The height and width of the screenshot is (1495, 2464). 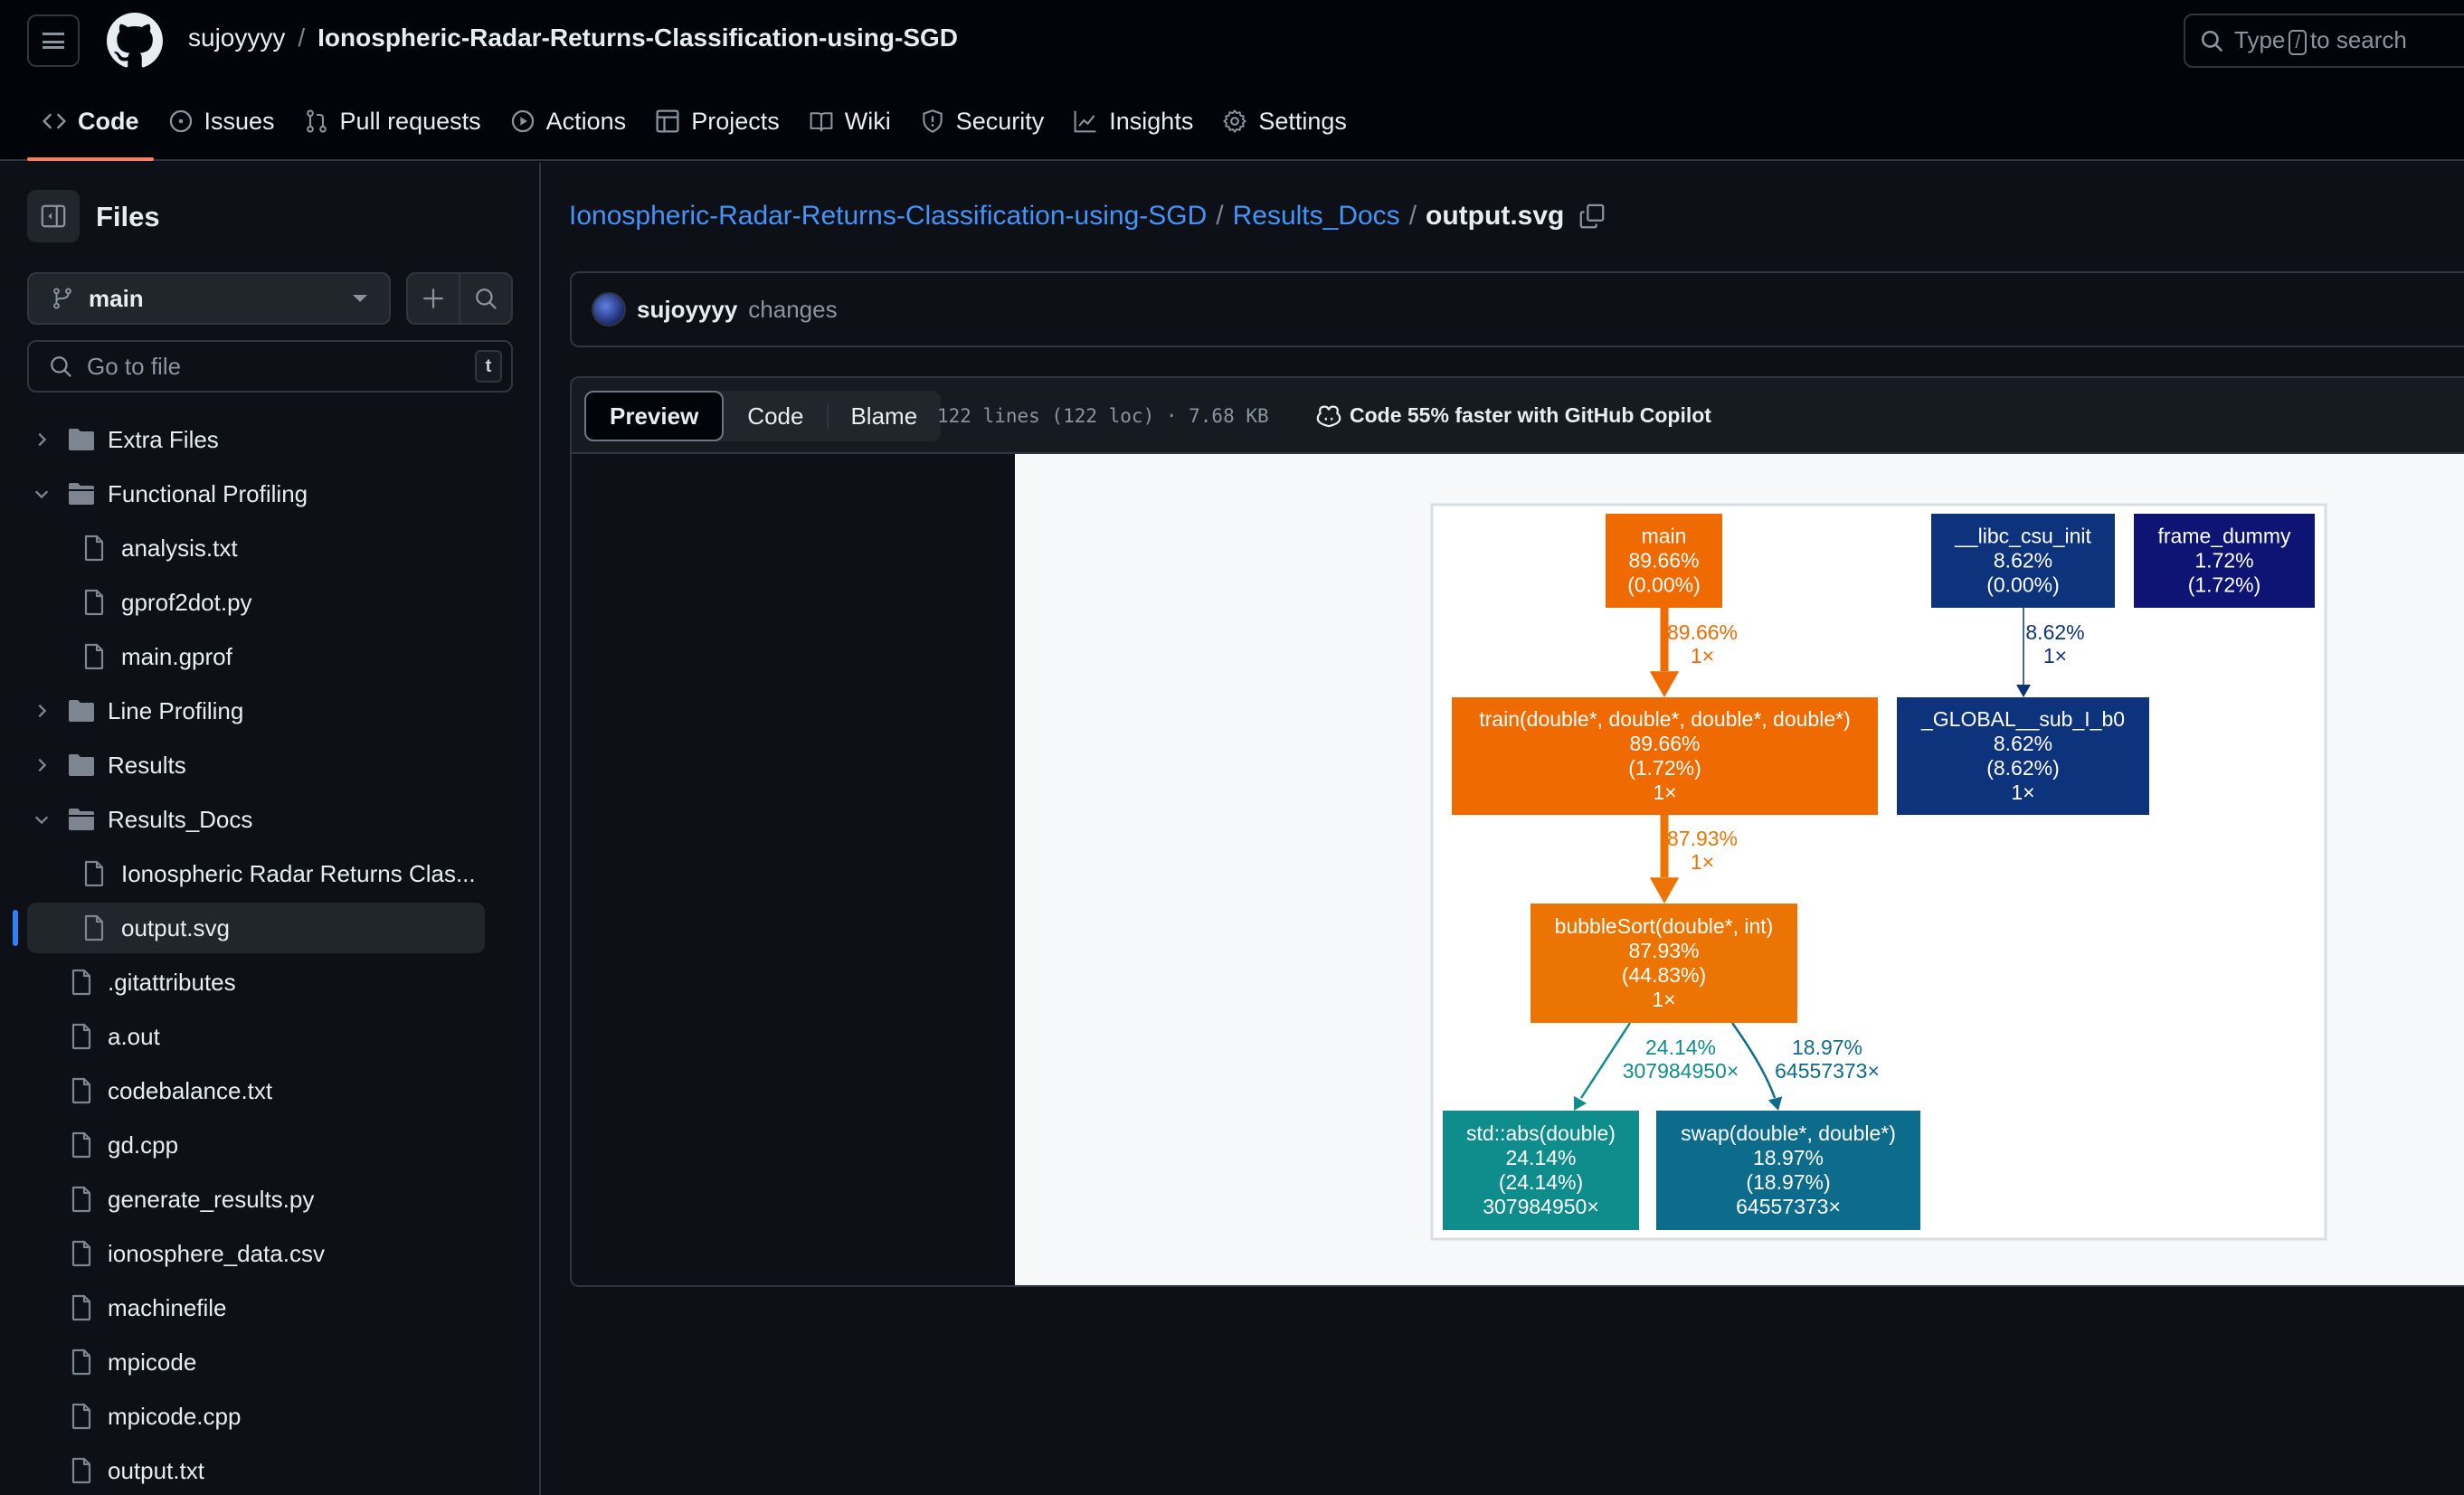 I want to click on edge-label: 8.62%, so click(x=2055, y=632).